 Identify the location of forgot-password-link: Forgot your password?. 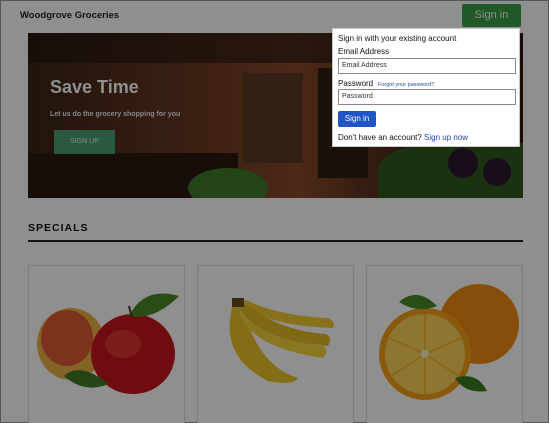
(406, 85).